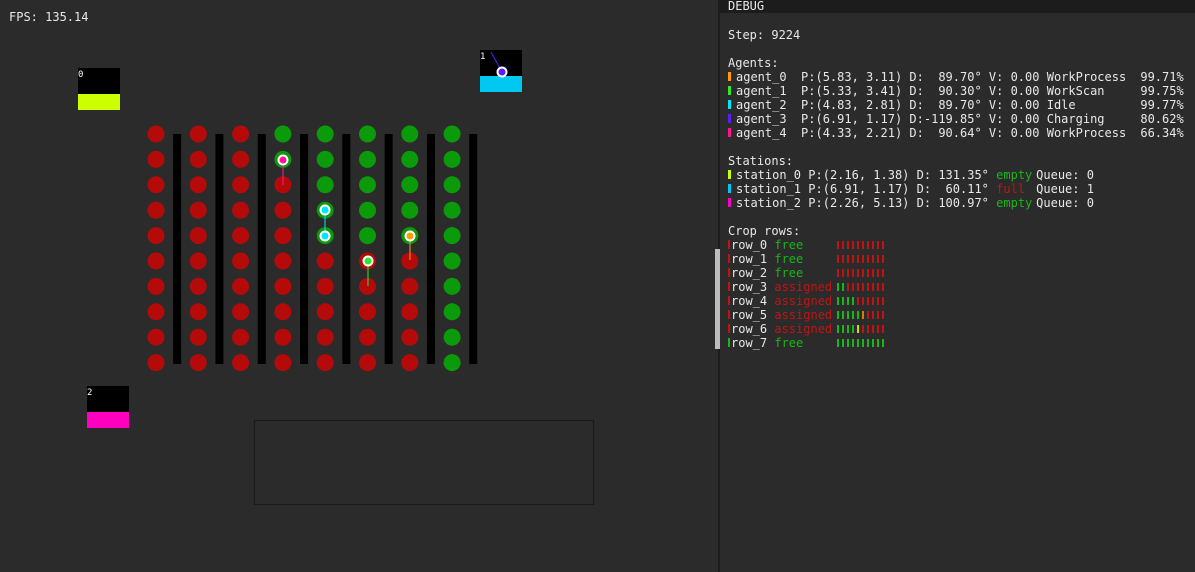  What do you see at coordinates (807, 343) in the screenshot?
I see `crop-row-line: row_7 free` at bounding box center [807, 343].